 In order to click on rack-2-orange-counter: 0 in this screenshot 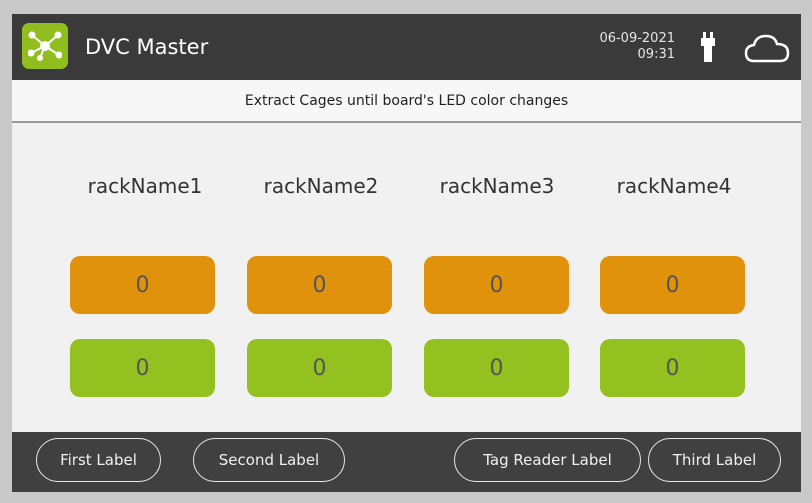, I will do `click(319, 285)`.